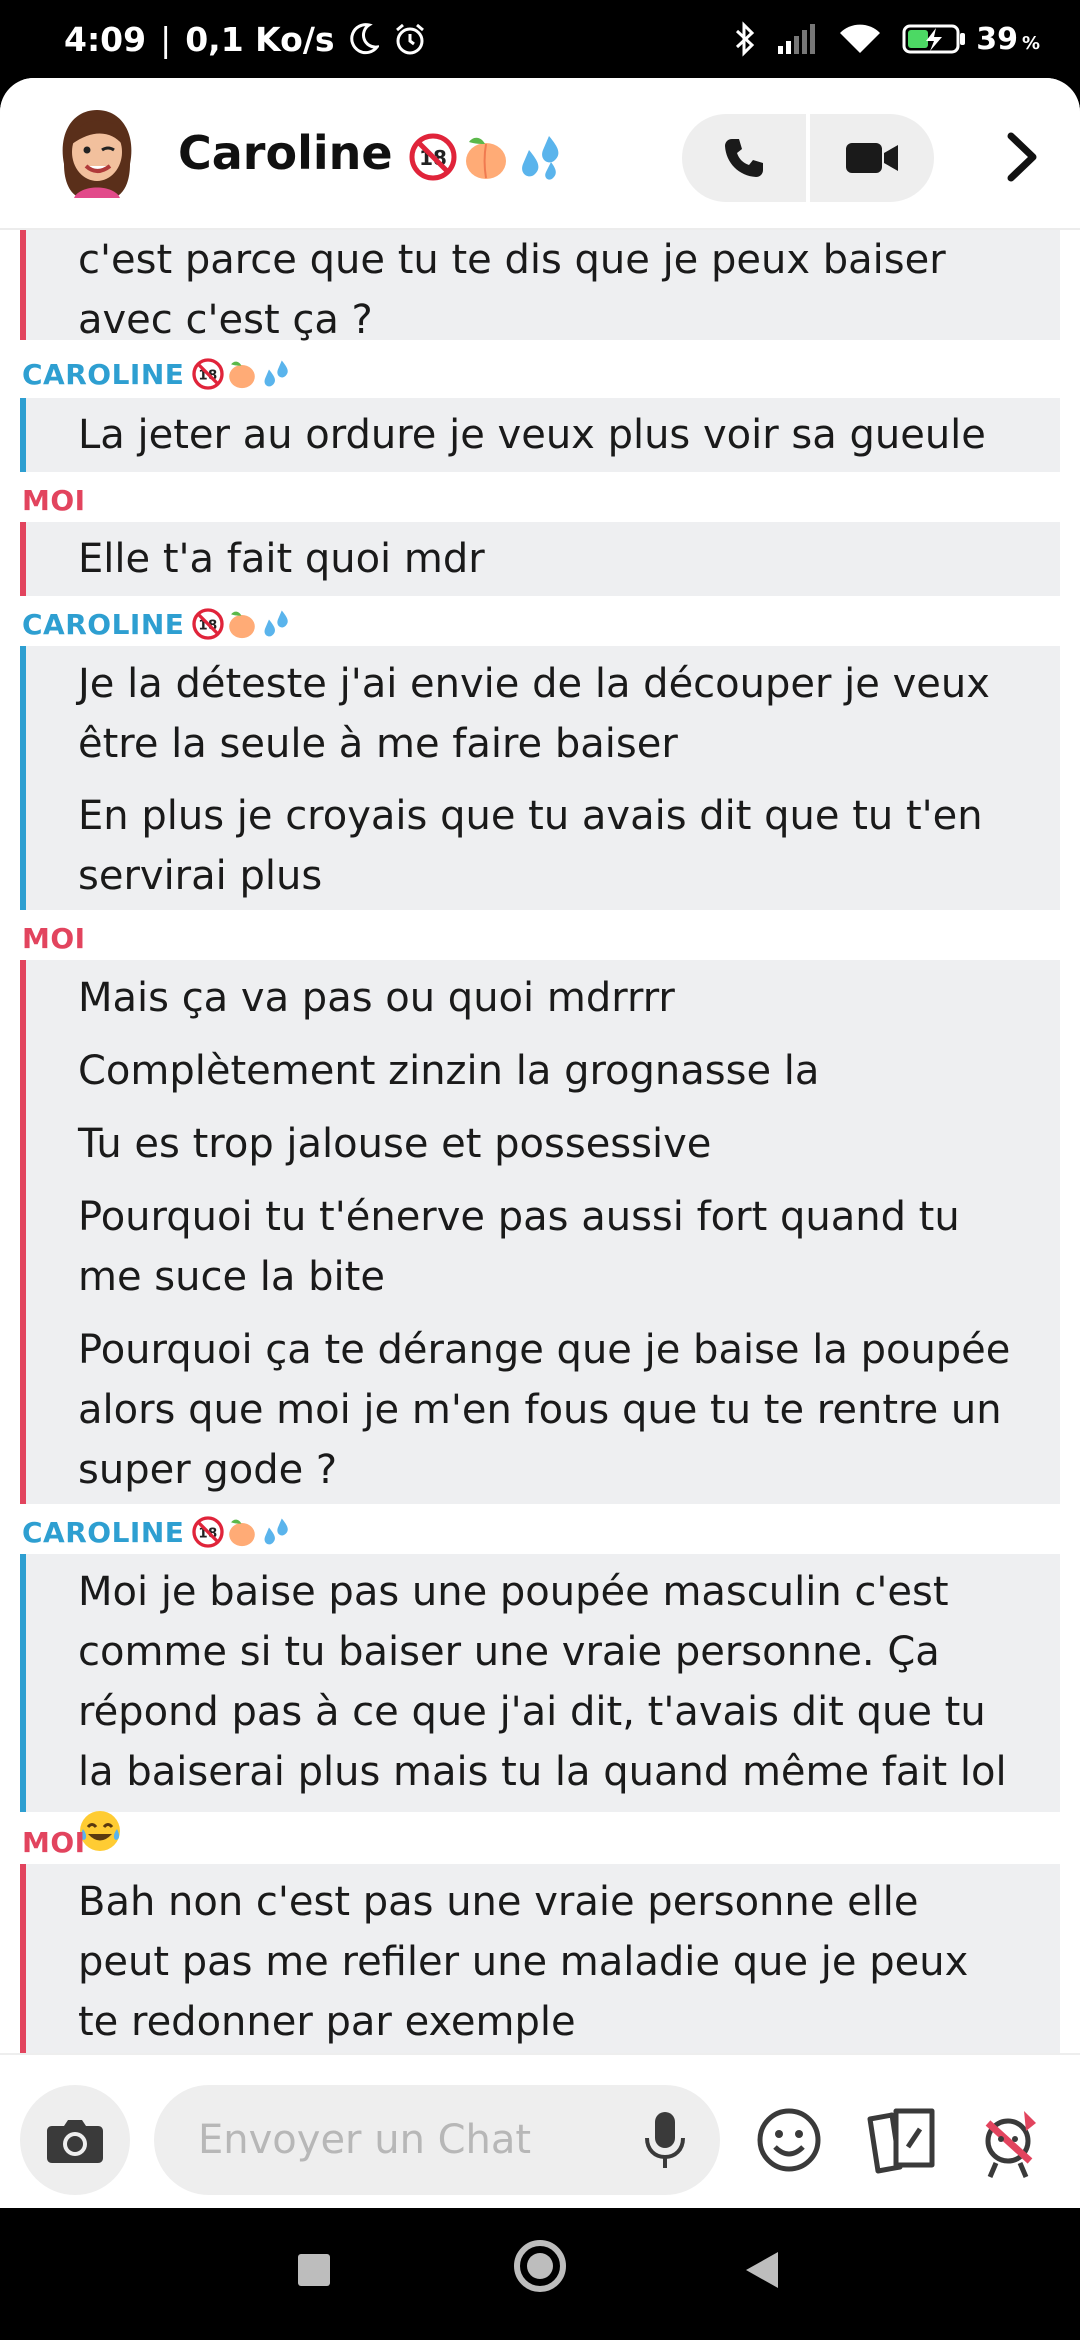 The width and height of the screenshot is (1080, 2340). I want to click on chat-input-placeholder: Envoyer un Chat, so click(365, 2140).